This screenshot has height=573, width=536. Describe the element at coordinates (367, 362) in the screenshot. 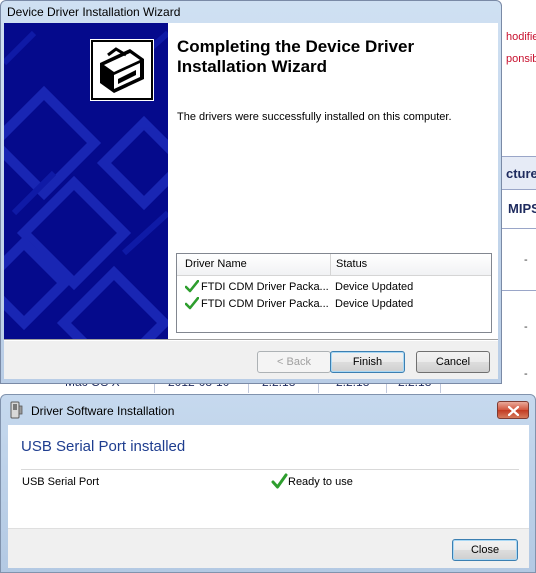

I see `finish-button: Finish` at that location.